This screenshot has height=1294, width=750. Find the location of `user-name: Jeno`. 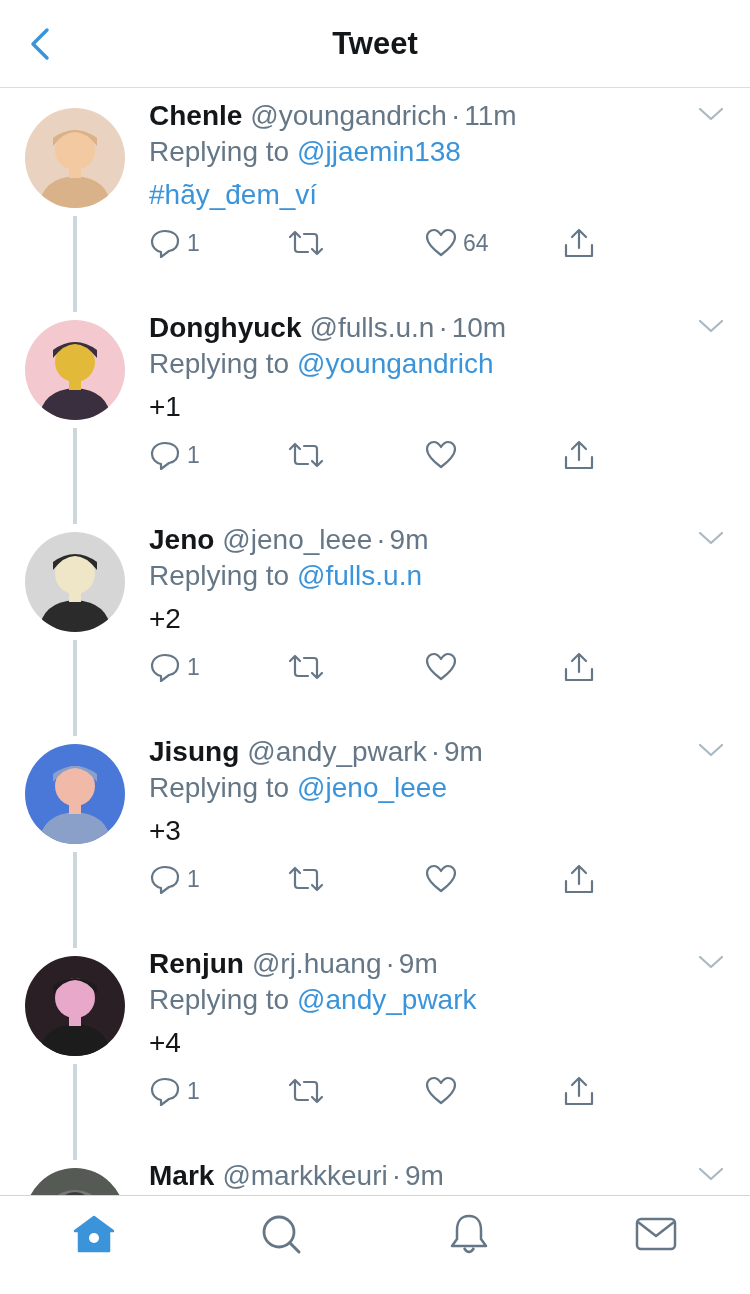

user-name: Jeno is located at coordinates (182, 540).